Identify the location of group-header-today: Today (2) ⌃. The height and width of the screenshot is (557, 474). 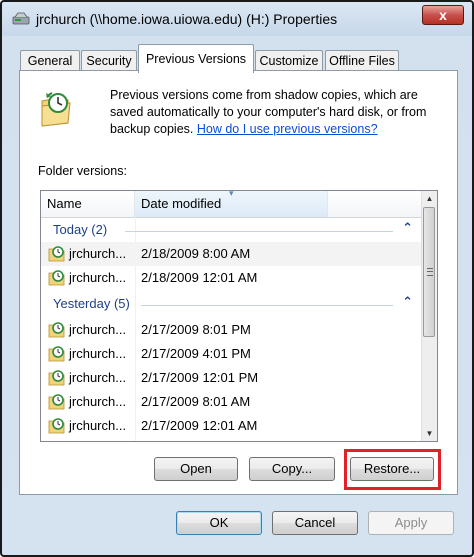
(232, 231).